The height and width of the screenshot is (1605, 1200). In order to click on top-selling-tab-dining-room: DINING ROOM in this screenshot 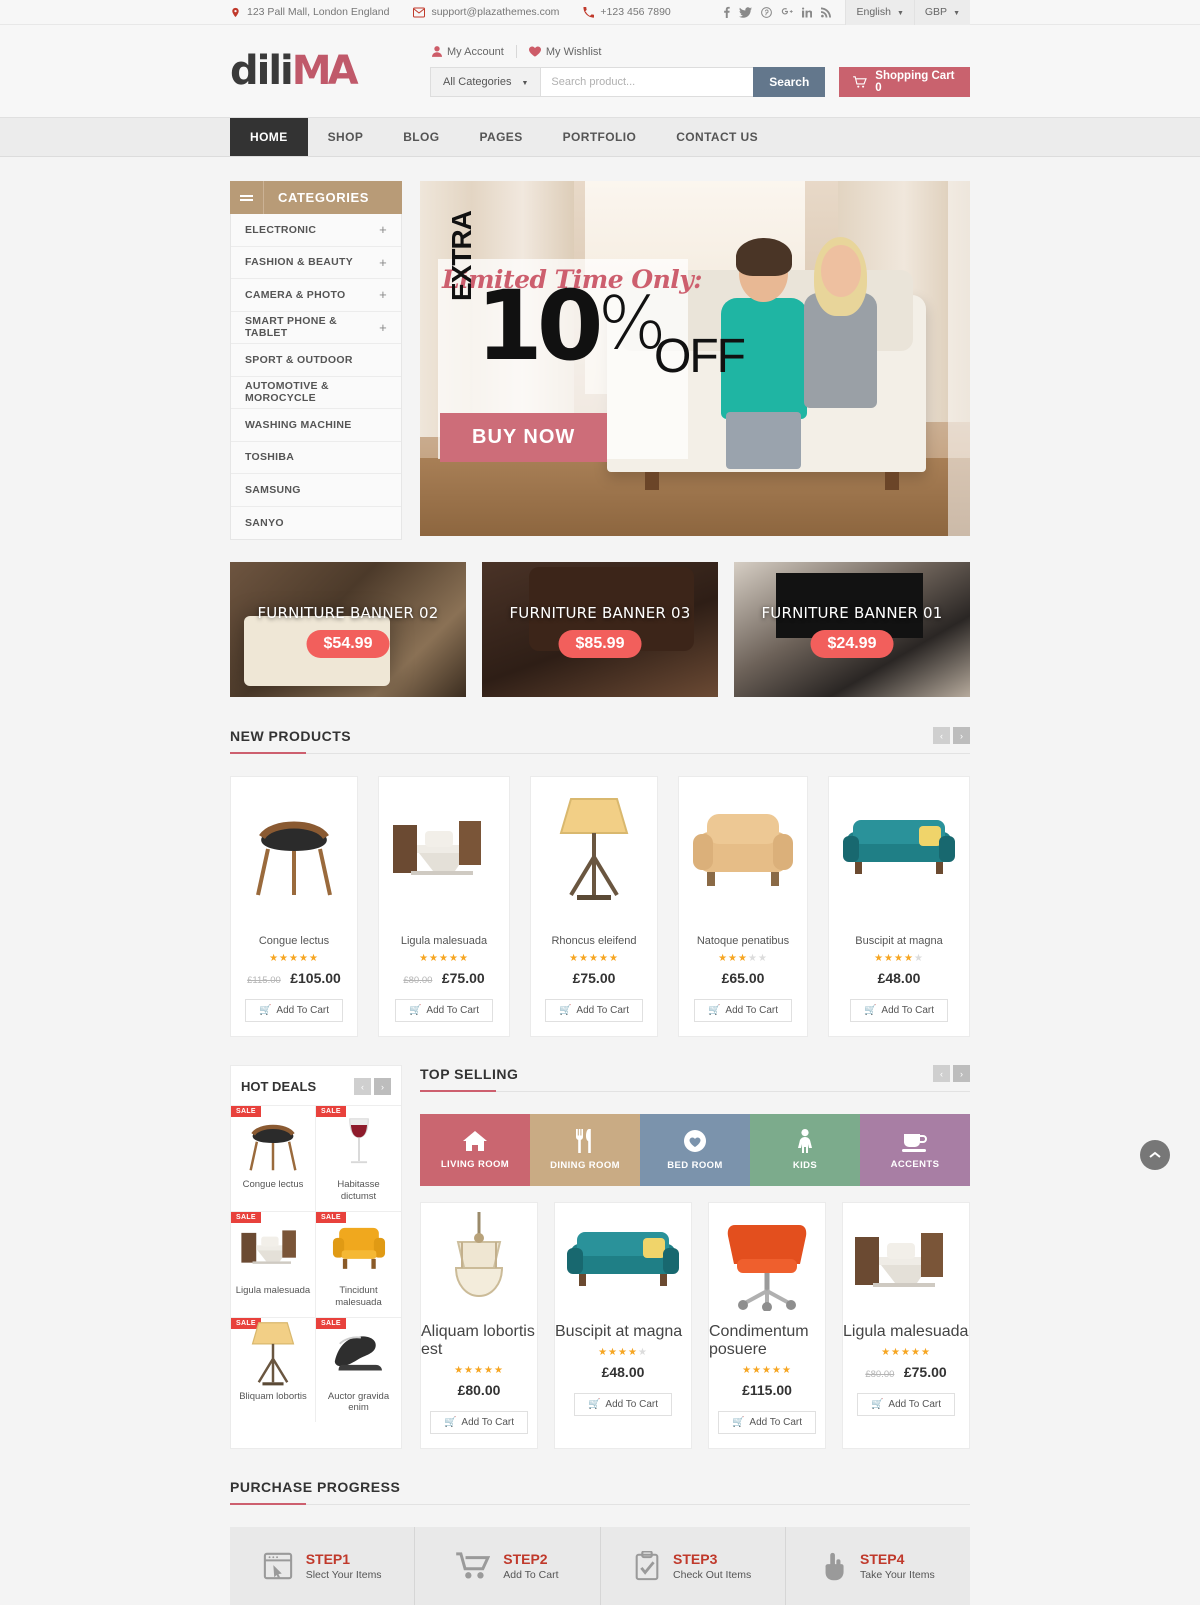, I will do `click(585, 1150)`.